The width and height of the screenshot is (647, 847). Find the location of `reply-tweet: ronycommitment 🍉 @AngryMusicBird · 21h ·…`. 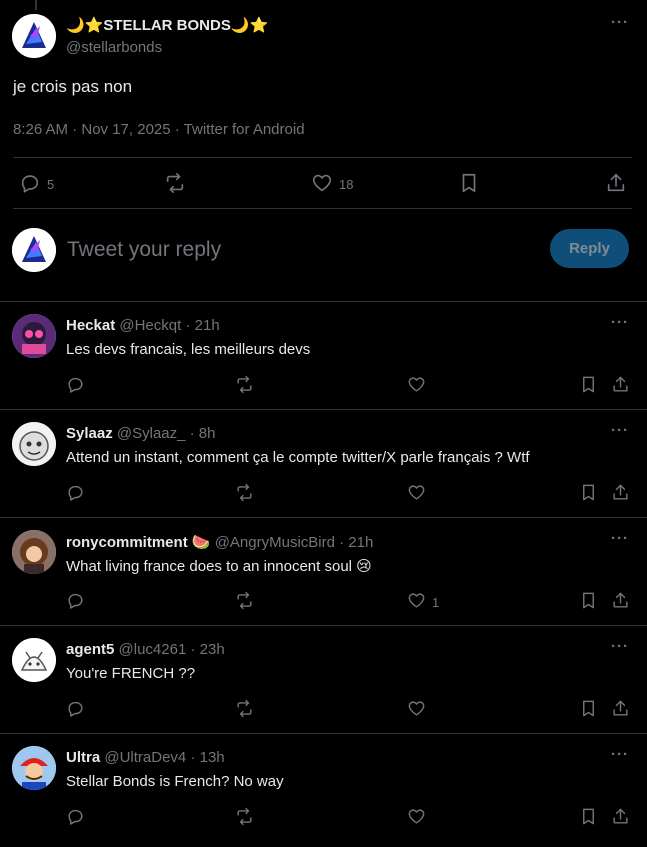

reply-tweet: ronycommitment 🍉 @AngryMusicBird · 21h ·… is located at coordinates (323, 572).